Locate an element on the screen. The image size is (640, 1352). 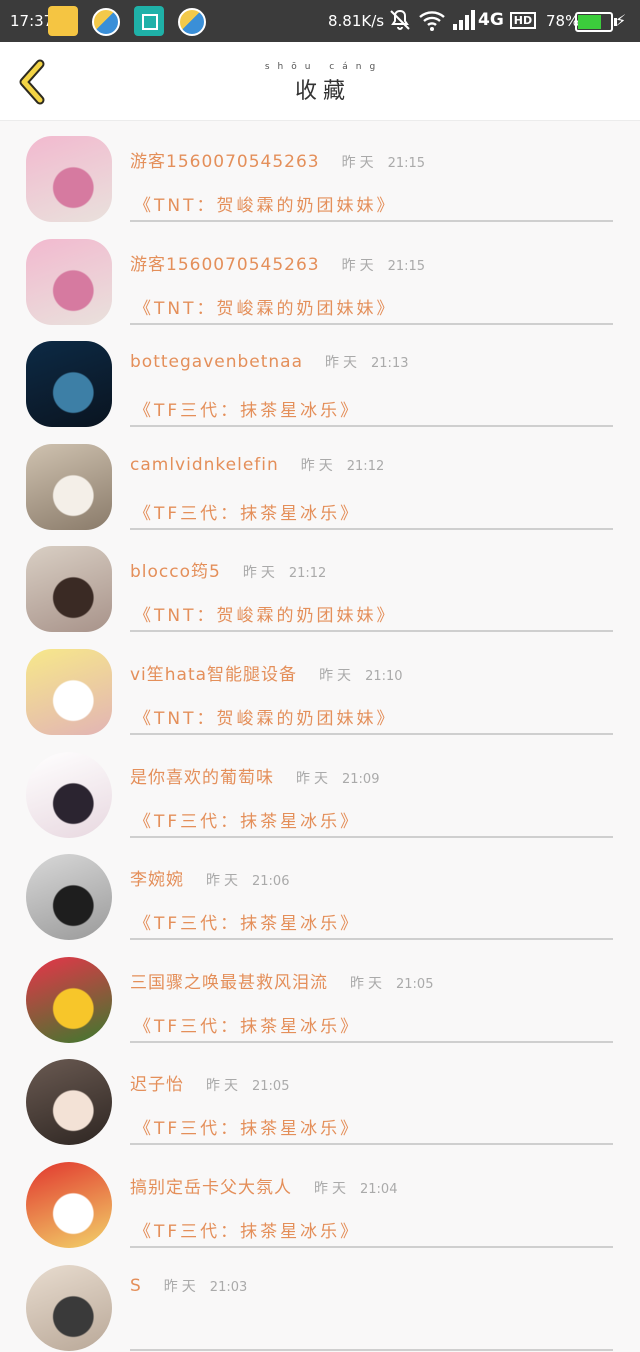
time: 21:13 is located at coordinates (390, 364).